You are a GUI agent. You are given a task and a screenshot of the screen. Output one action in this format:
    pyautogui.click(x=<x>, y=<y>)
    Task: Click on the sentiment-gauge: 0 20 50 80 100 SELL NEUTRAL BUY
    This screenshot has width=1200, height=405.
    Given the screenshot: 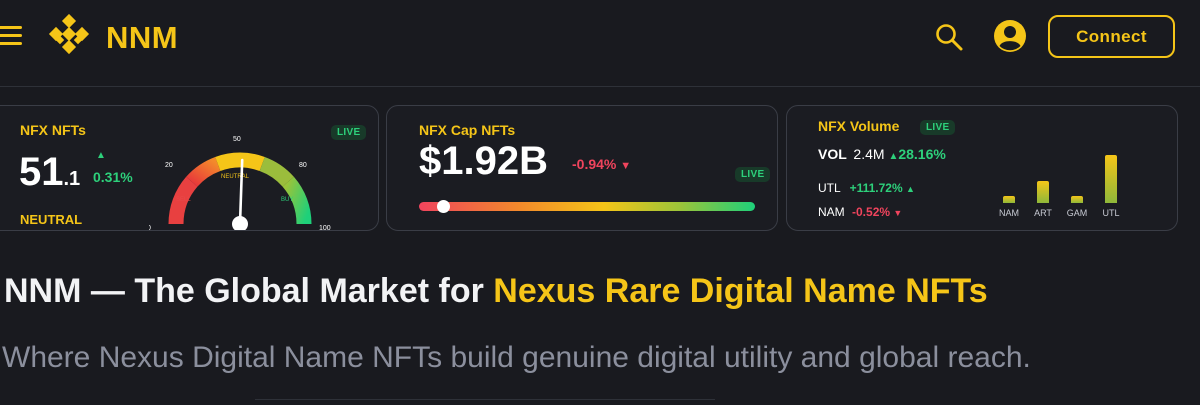 What is the action you would take?
    pyautogui.click(x=240, y=183)
    